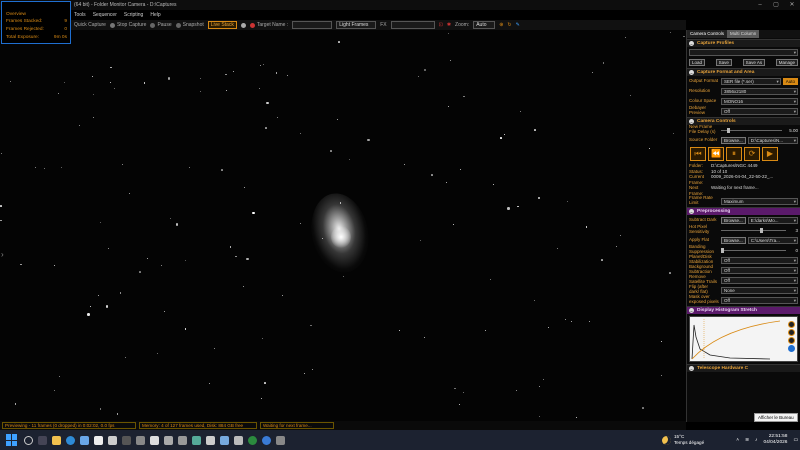 This screenshot has height=450, width=800. I want to click on crosshair-icon: ⊡, so click(441, 25).